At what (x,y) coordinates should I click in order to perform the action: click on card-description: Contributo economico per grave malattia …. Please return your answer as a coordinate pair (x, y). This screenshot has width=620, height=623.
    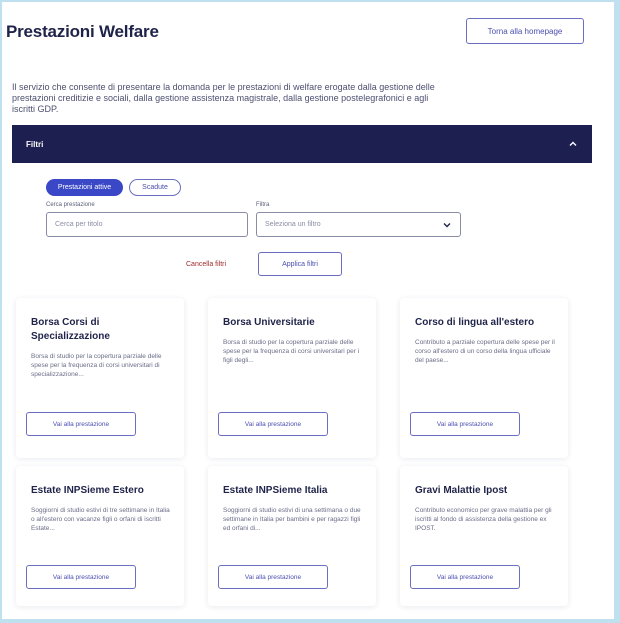
    Looking at the image, I should click on (483, 519).